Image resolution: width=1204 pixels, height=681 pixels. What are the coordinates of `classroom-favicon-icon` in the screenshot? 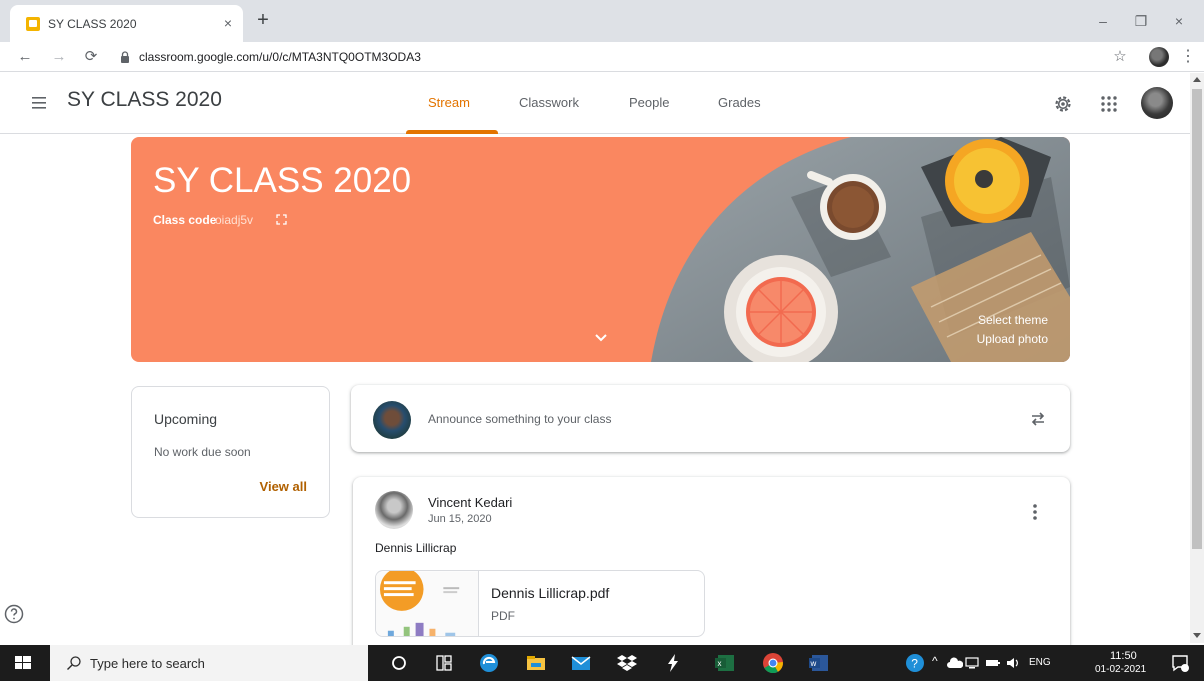 It's located at (33, 24).